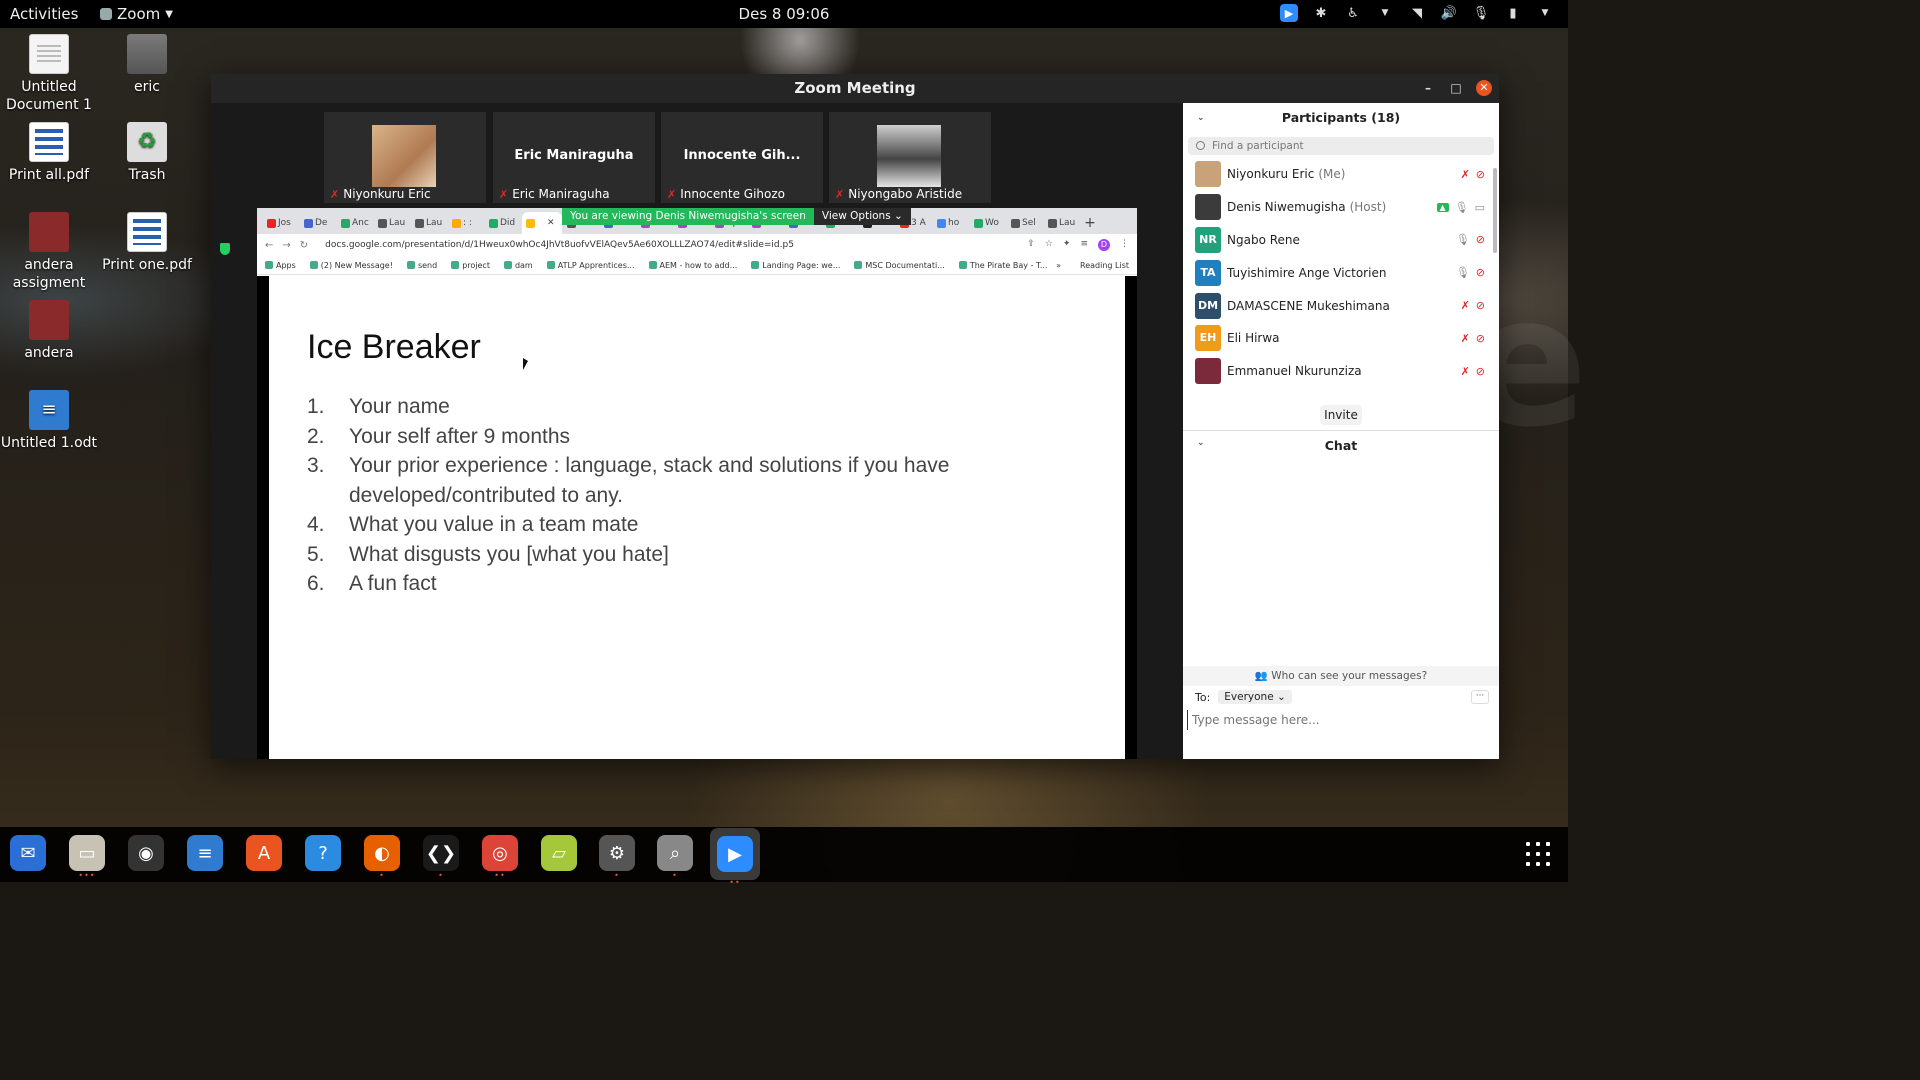 This screenshot has height=1080, width=1920. What do you see at coordinates (264, 853) in the screenshot?
I see `software-icon: A` at bounding box center [264, 853].